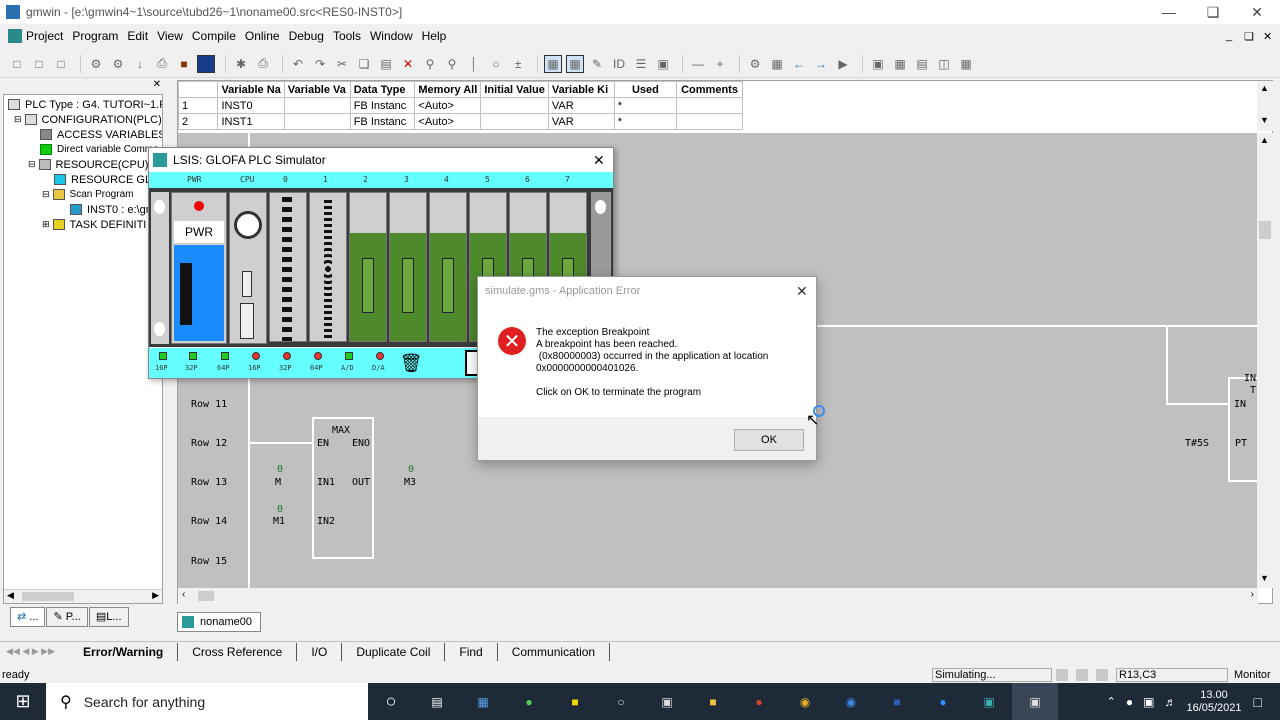 The image size is (1280, 720). Describe the element at coordinates (1258, 702) in the screenshot. I see `notification-icon: □` at that location.